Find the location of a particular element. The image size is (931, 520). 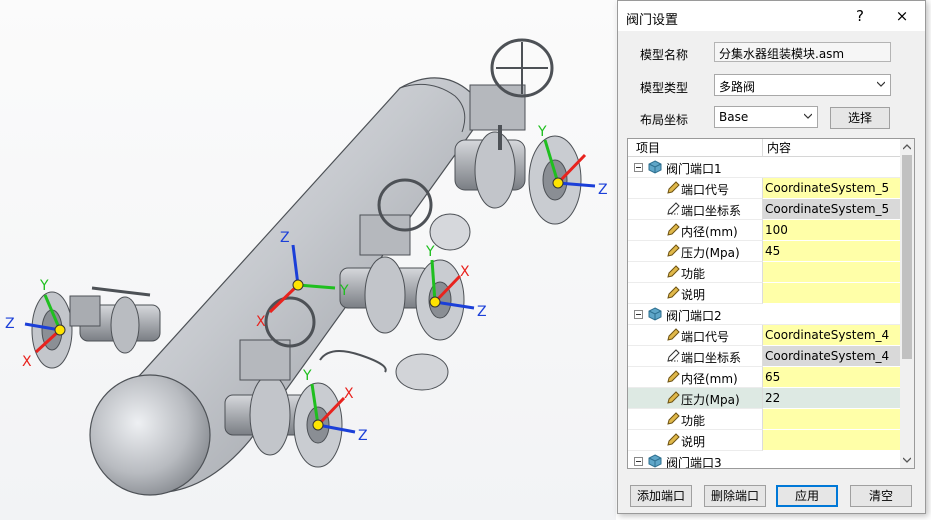

add-port-button: 添加端口 is located at coordinates (661, 496).